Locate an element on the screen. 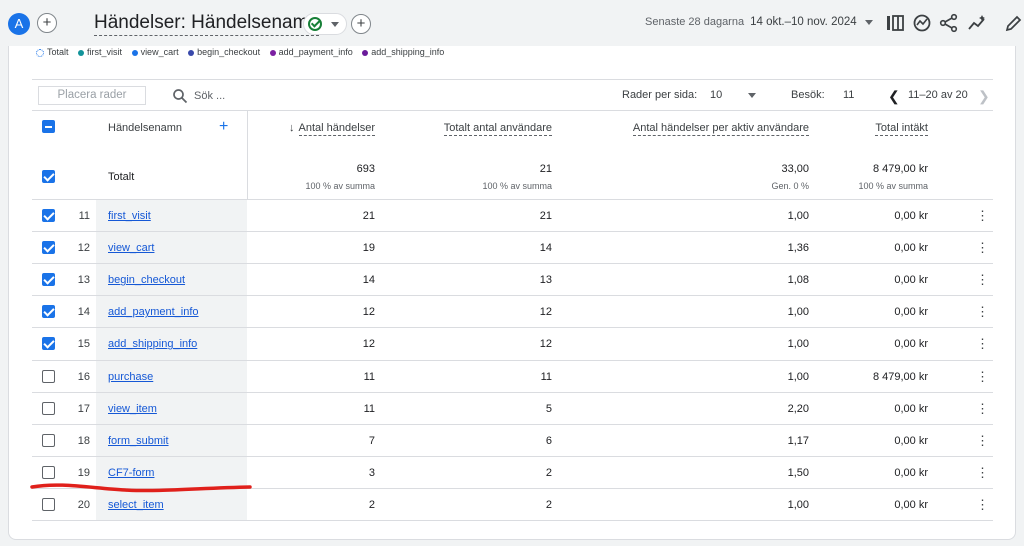 The height and width of the screenshot is (546, 1024). next-page-icon: ❯ is located at coordinates (984, 96).